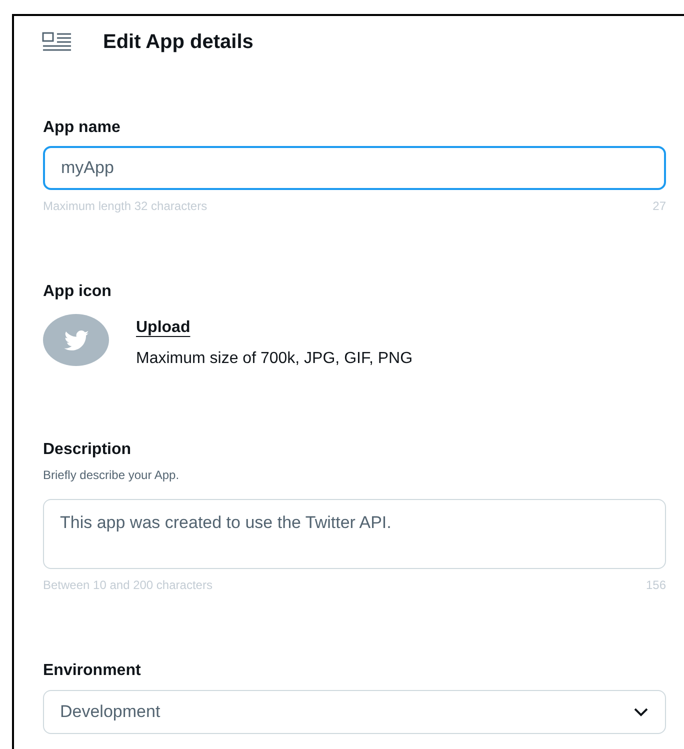 This screenshot has height=749, width=684. Describe the element at coordinates (163, 328) in the screenshot. I see `upload-link: Upload` at that location.